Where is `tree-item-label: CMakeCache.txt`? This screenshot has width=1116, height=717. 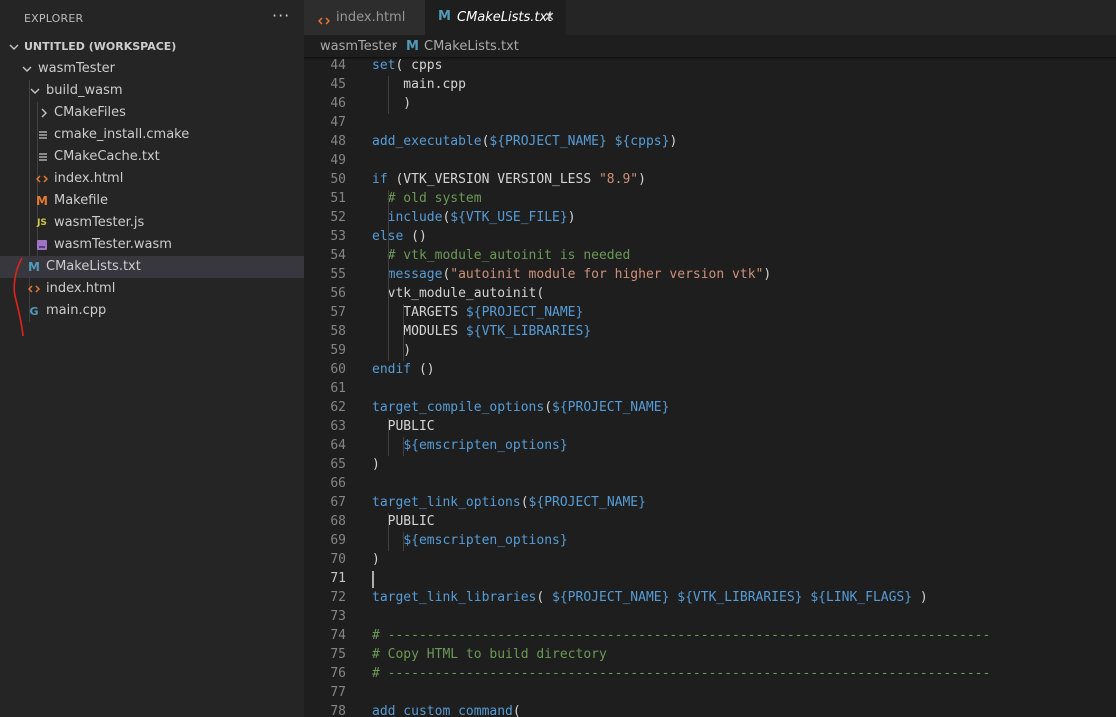
tree-item-label: CMakeCache.txt is located at coordinates (107, 156).